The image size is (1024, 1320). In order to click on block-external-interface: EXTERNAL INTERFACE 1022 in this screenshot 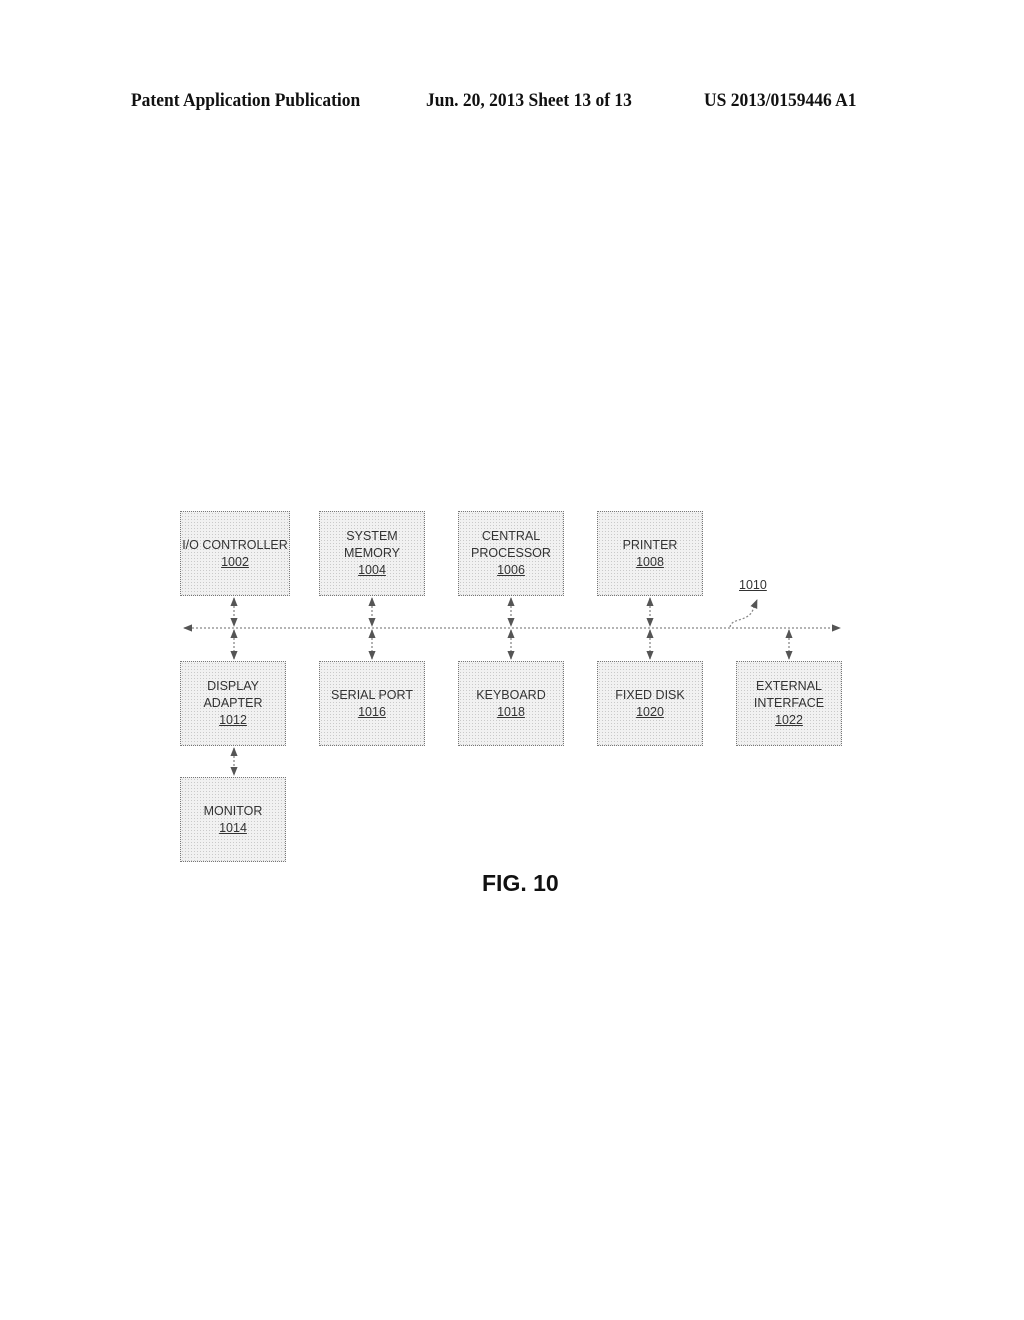, I will do `click(789, 703)`.